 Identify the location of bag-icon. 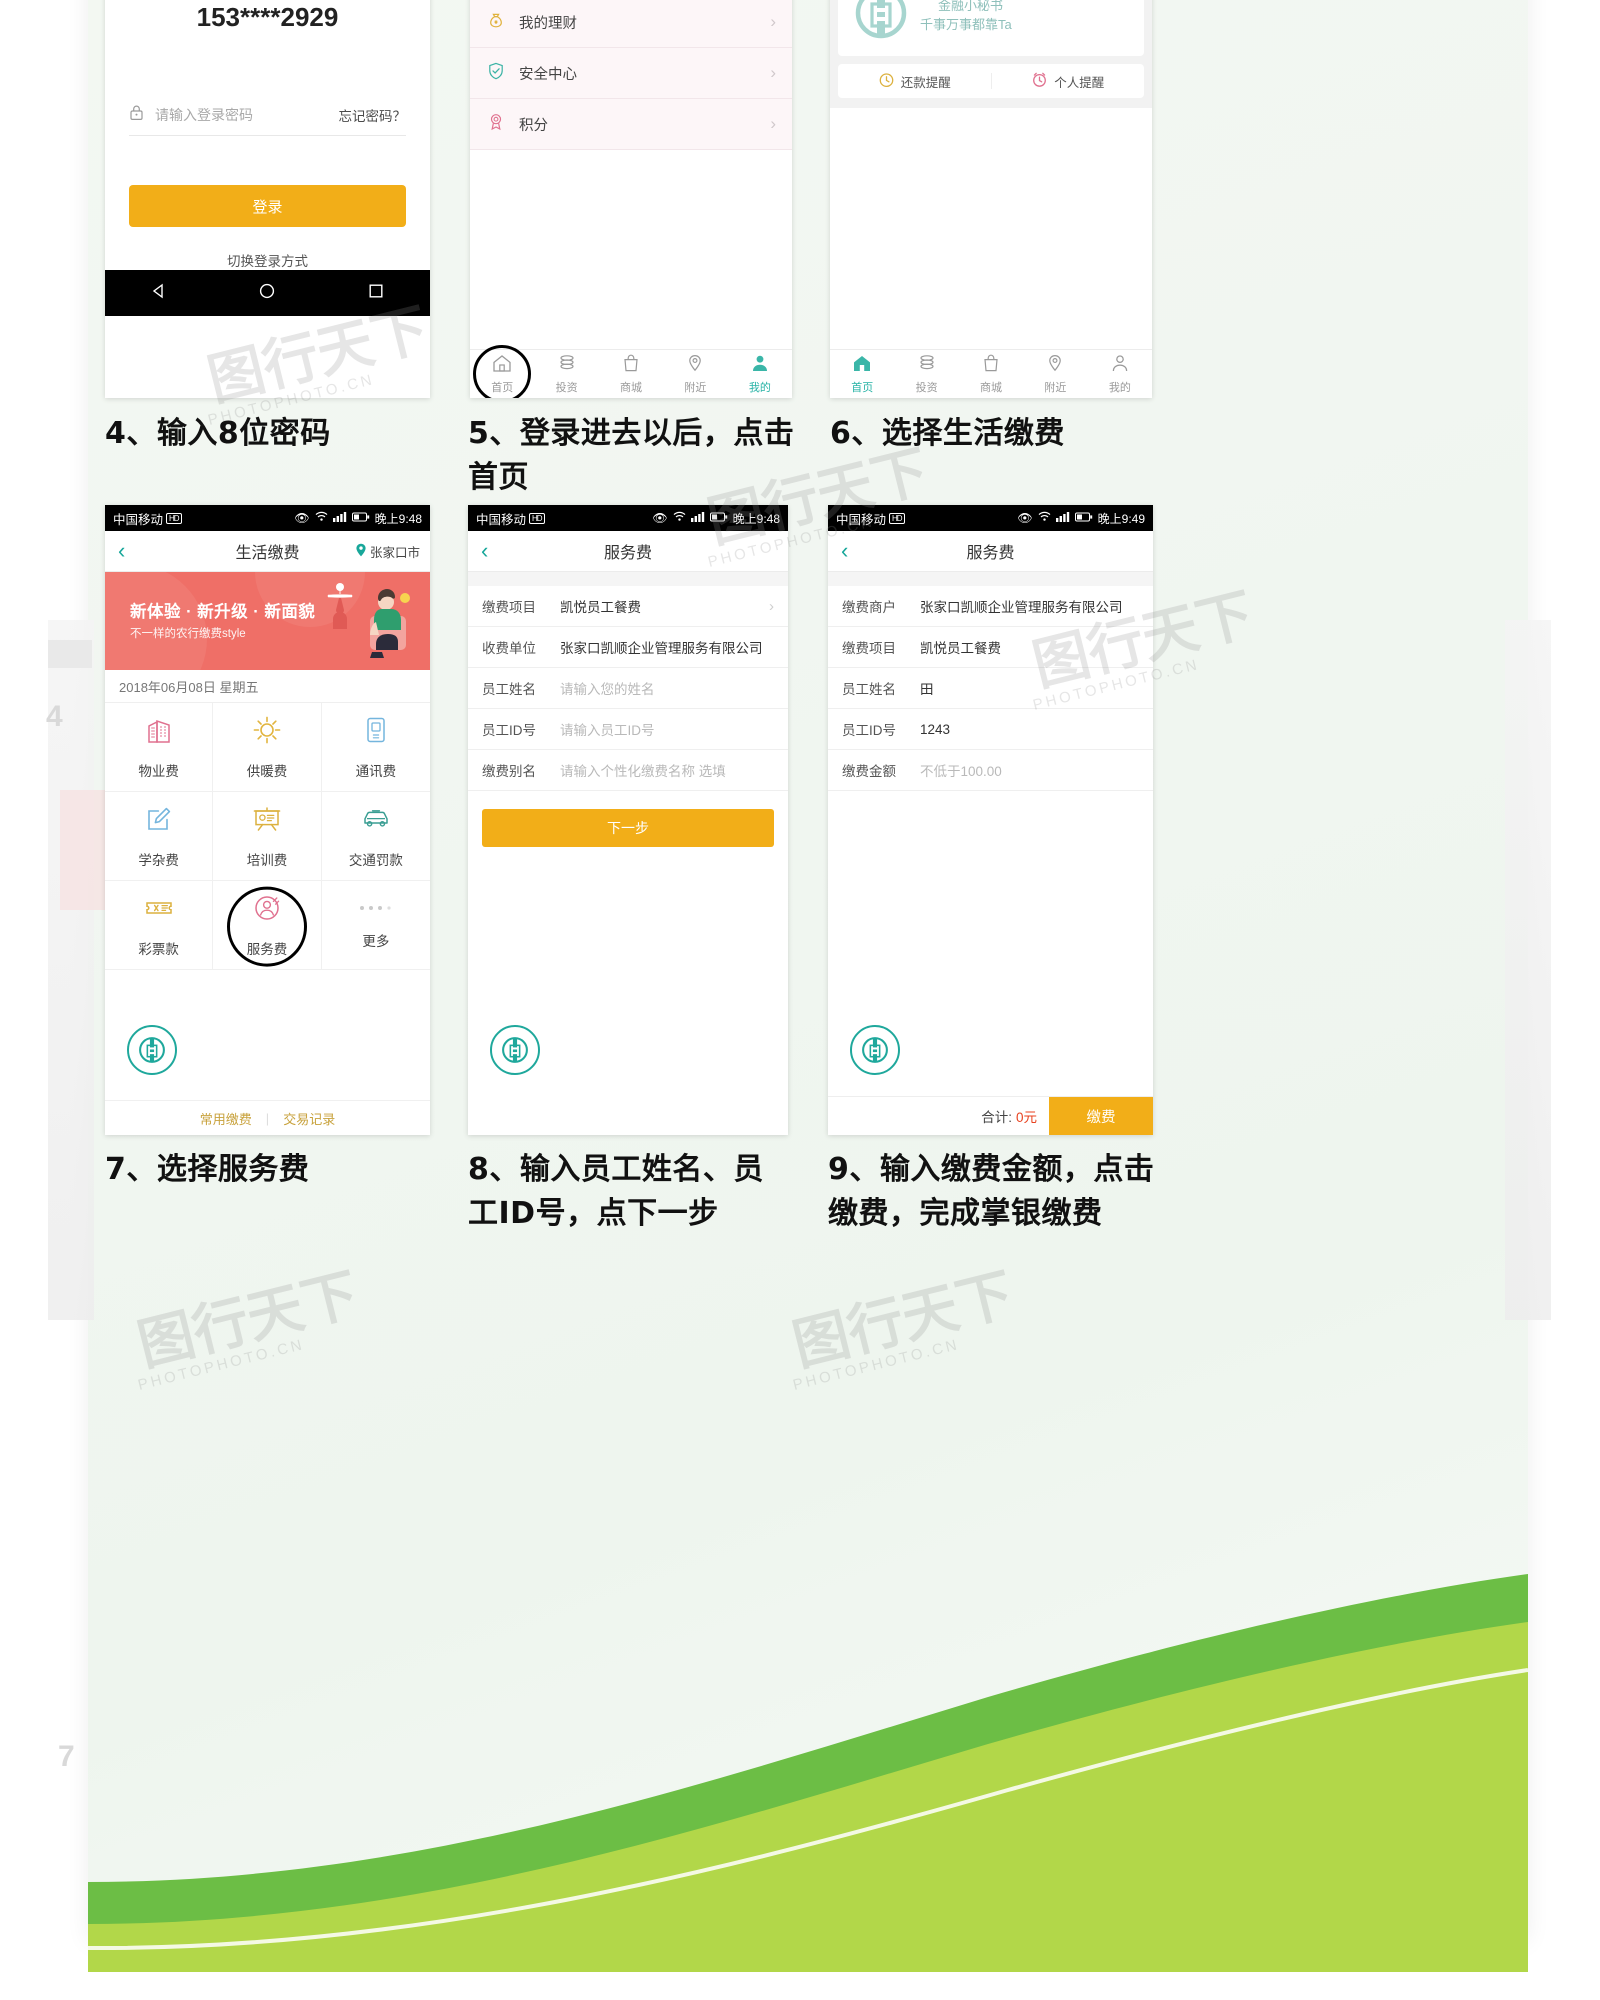
(631, 364).